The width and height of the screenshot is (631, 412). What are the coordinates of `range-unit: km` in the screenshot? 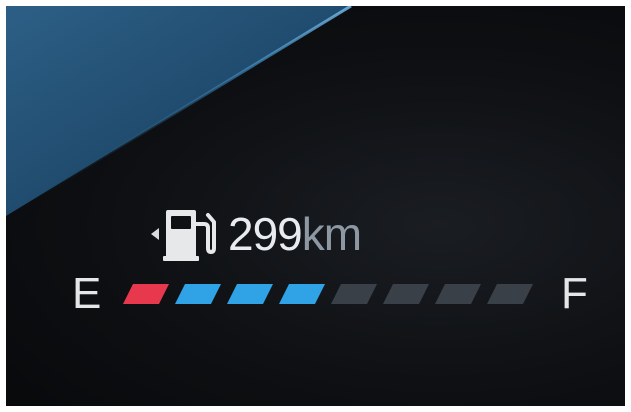 It's located at (331, 234).